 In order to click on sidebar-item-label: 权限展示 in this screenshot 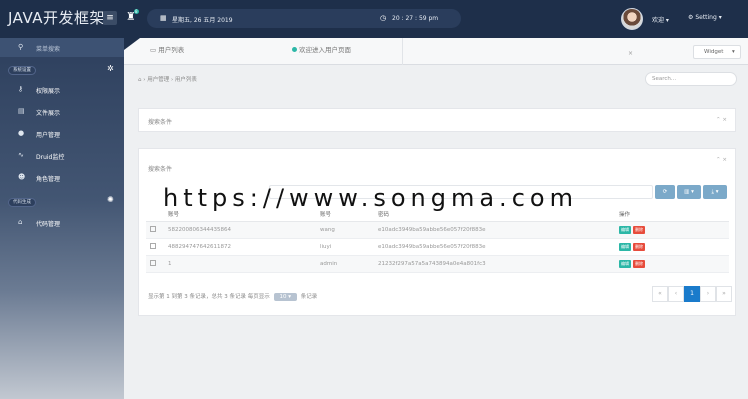, I will do `click(48, 91)`.